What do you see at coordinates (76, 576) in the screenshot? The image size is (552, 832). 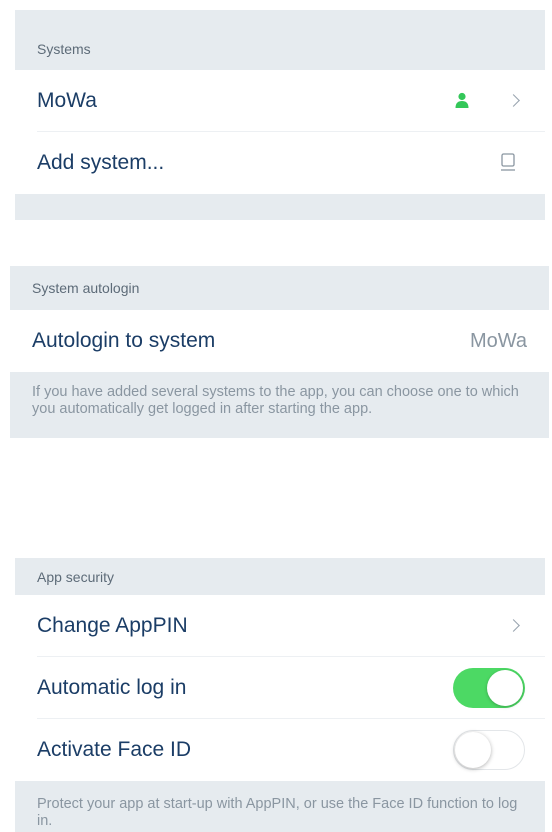 I see `app-security-header-label: App security` at bounding box center [76, 576].